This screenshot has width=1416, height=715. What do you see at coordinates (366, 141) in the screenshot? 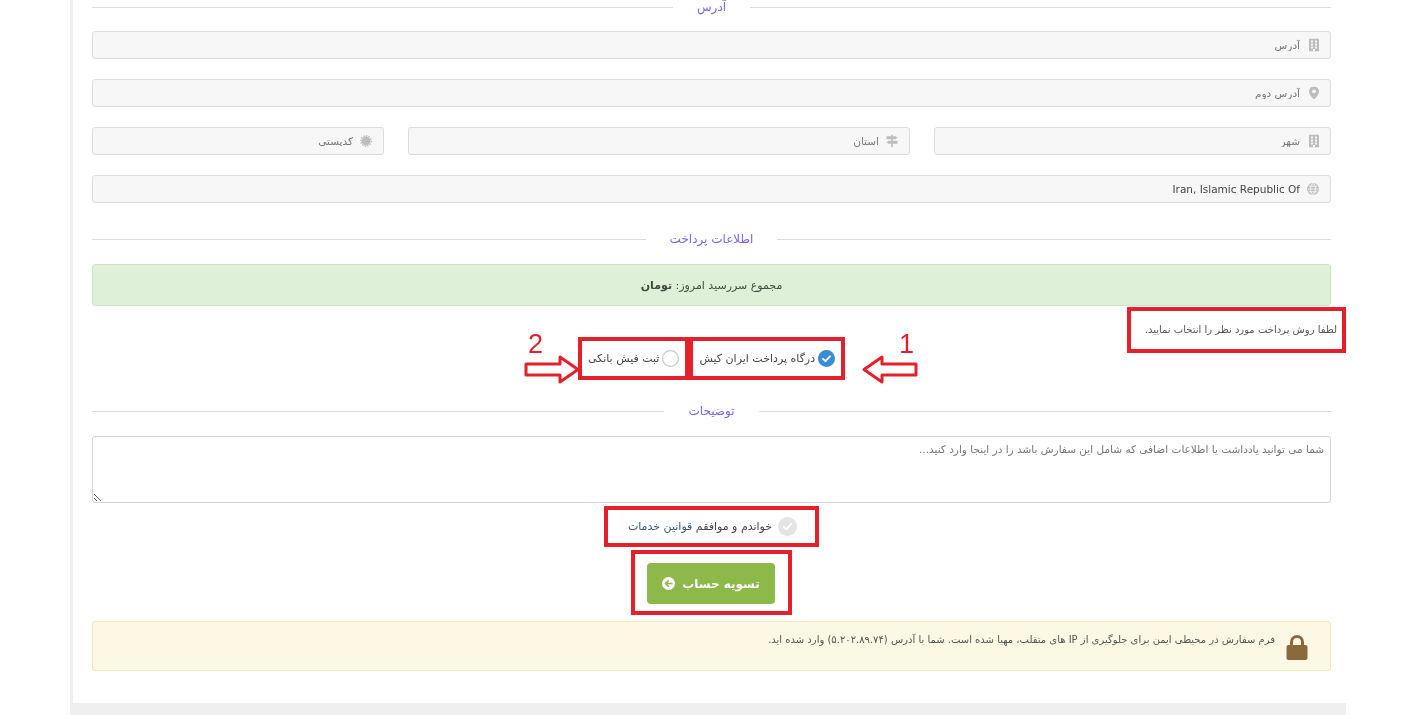
I see `starburst-icon` at bounding box center [366, 141].